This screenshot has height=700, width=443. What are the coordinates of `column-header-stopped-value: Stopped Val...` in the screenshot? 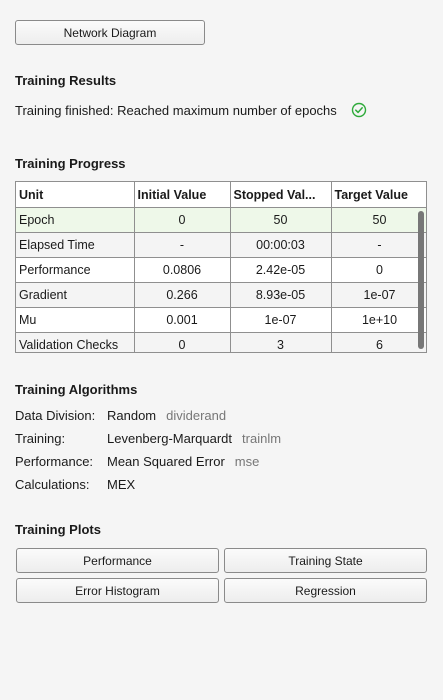 It's located at (280, 195).